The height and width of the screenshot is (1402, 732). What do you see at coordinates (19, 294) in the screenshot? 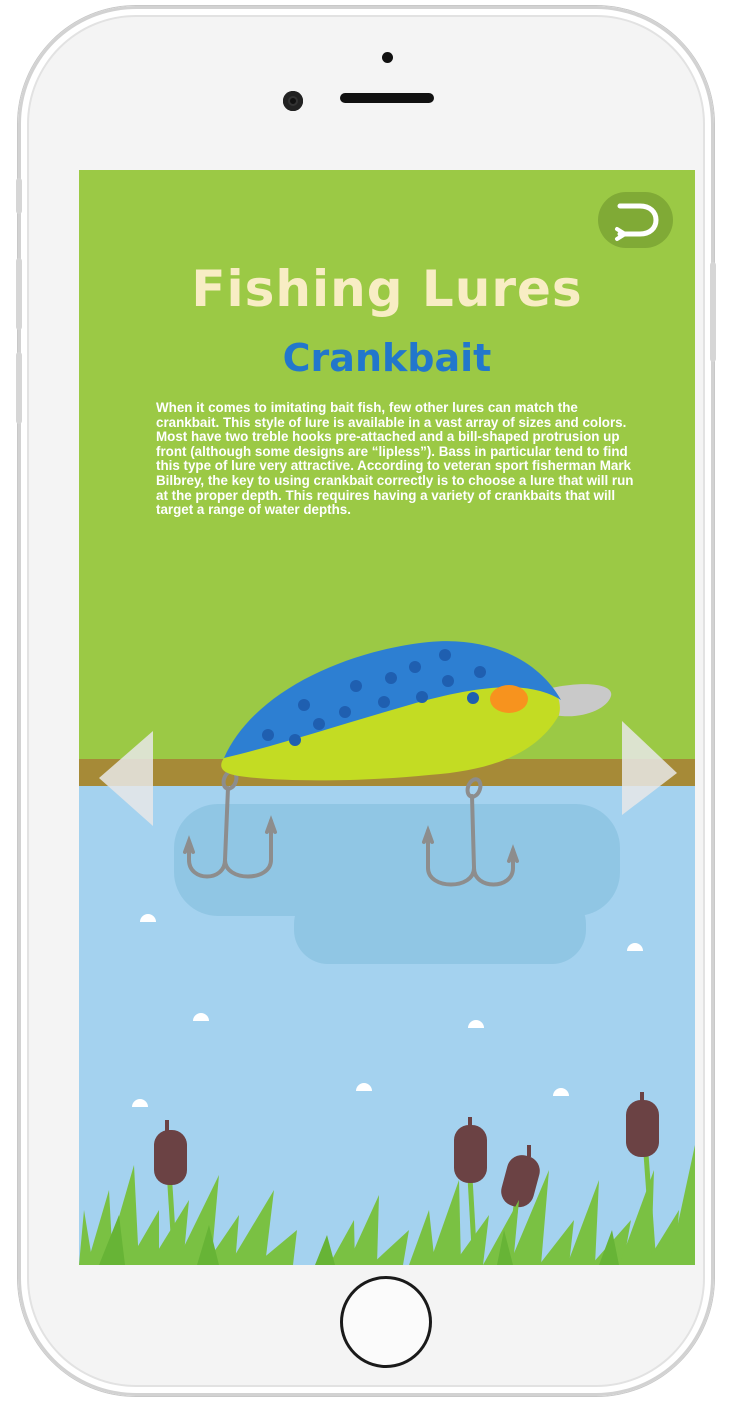
I see `volume-up-button` at bounding box center [19, 294].